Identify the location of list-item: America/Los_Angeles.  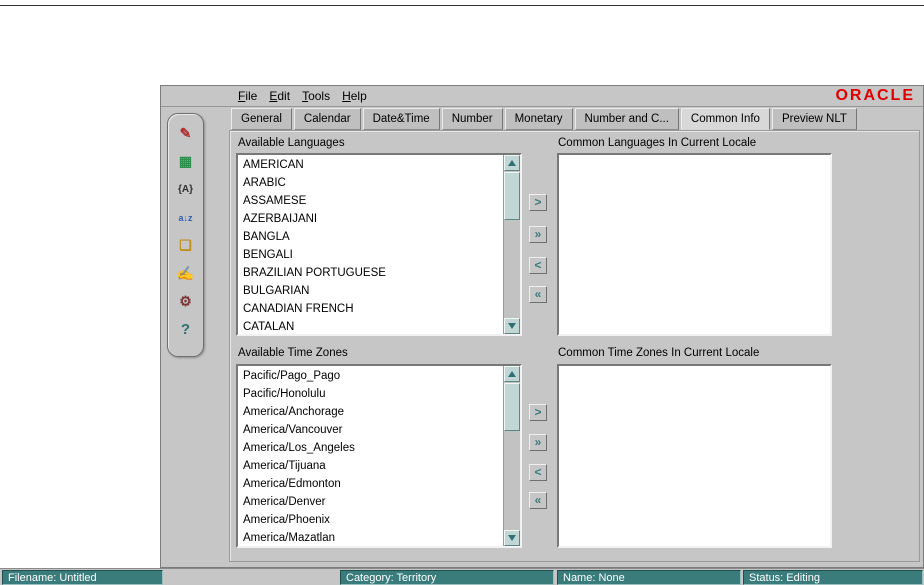
(370, 448).